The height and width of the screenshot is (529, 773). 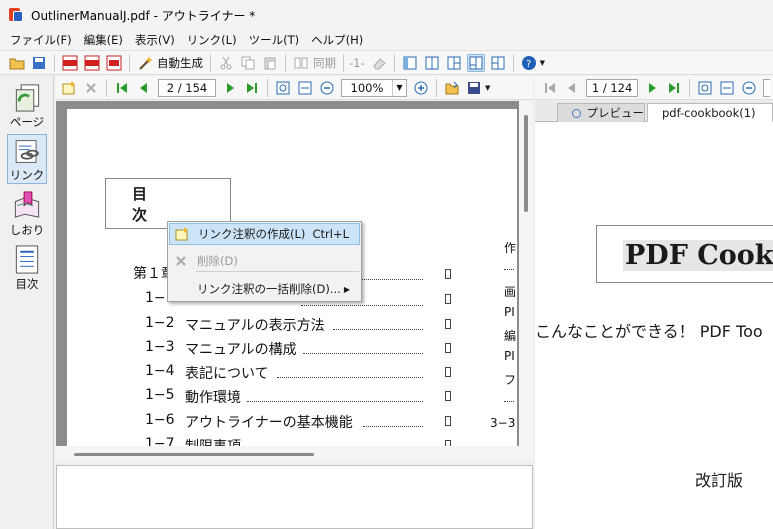 What do you see at coordinates (180, 63) in the screenshot?
I see `auto-generate-label: 自動生成` at bounding box center [180, 63].